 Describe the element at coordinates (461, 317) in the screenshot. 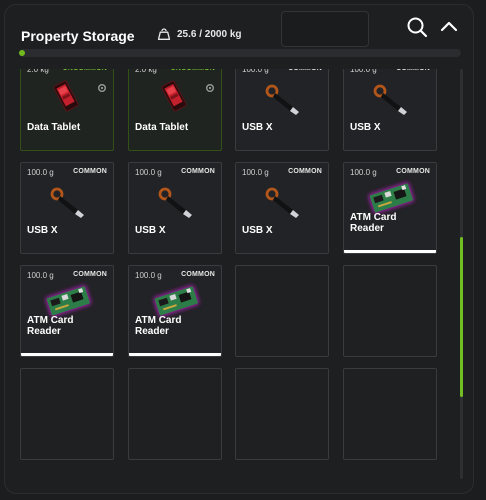

I see `scrollbar-thumb` at that location.